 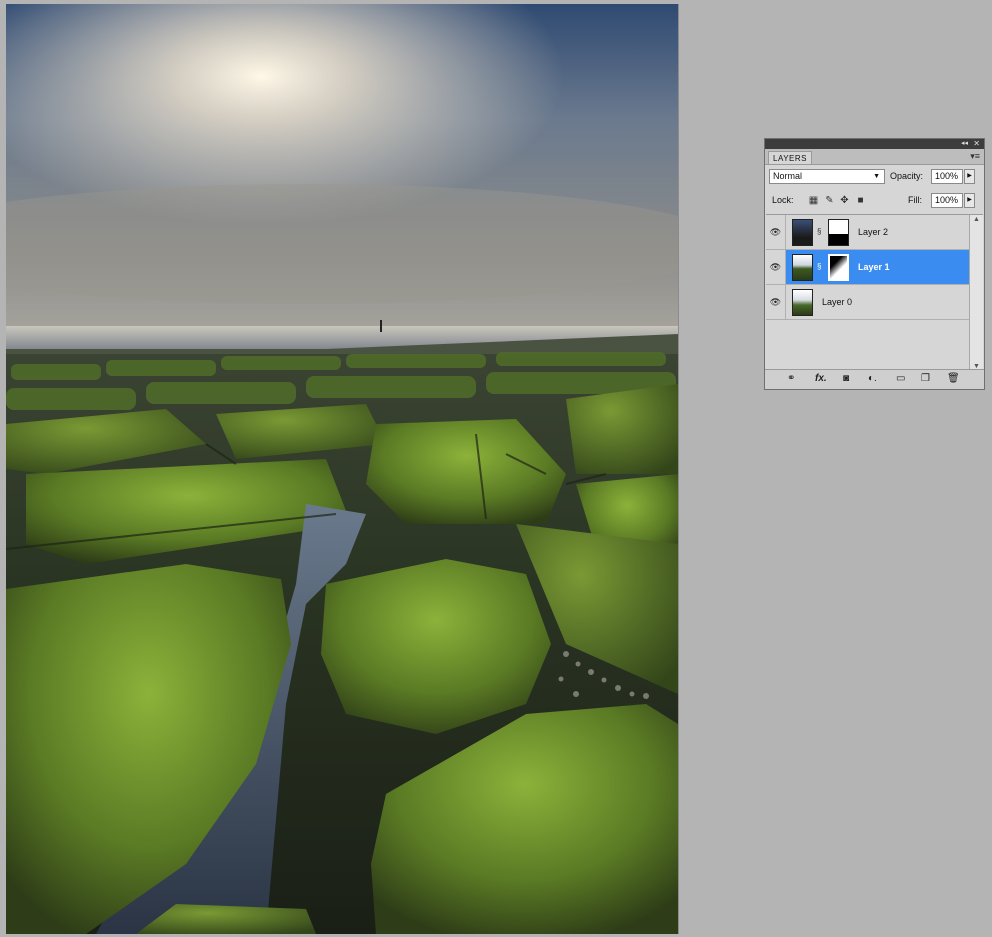 I want to click on close-icon: ✕, so click(x=976, y=144).